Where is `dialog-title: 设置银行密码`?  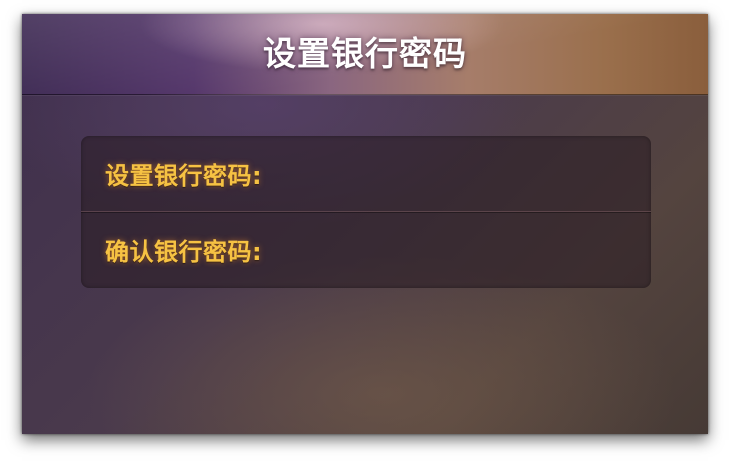 dialog-title: 设置银行密码 is located at coordinates (365, 53).